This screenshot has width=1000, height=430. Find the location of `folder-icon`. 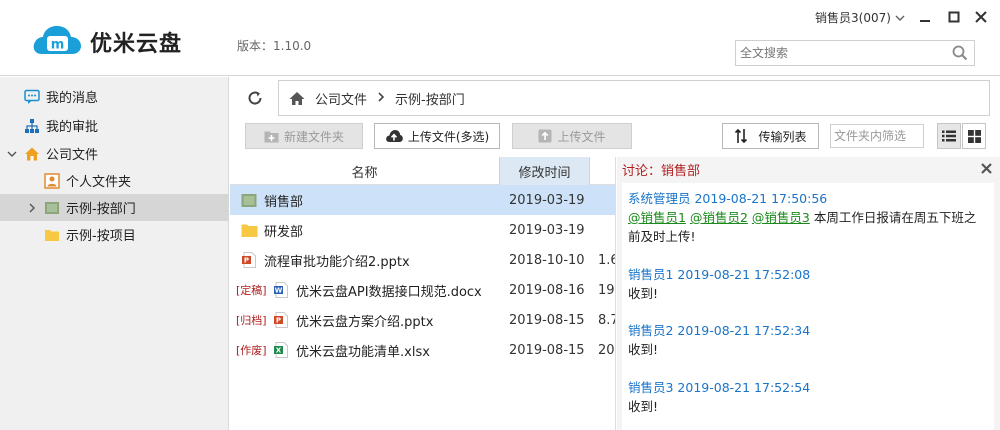

folder-icon is located at coordinates (249, 230).